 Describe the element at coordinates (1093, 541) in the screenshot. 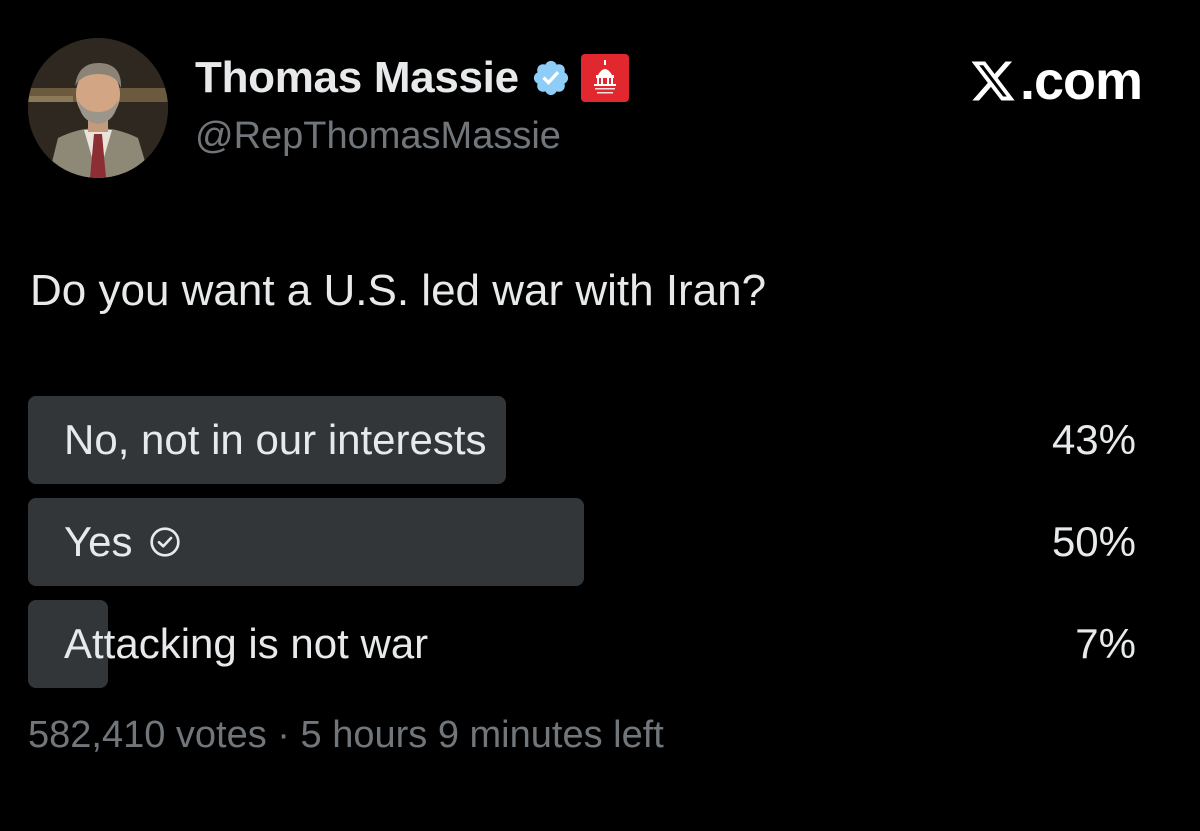

I see `poll-option-percent: 50%` at that location.